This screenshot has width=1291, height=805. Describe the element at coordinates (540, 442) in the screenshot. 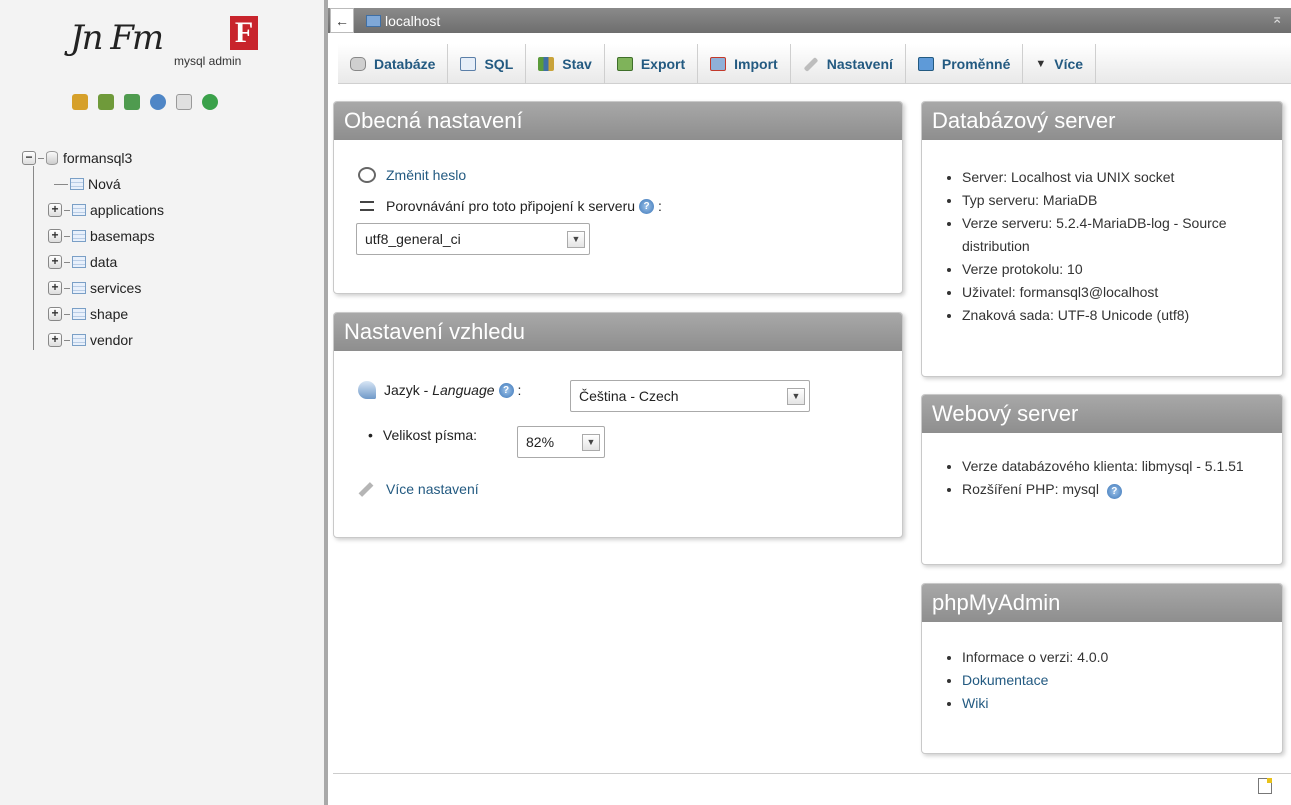

I see `font-size-select-value: 82%` at that location.